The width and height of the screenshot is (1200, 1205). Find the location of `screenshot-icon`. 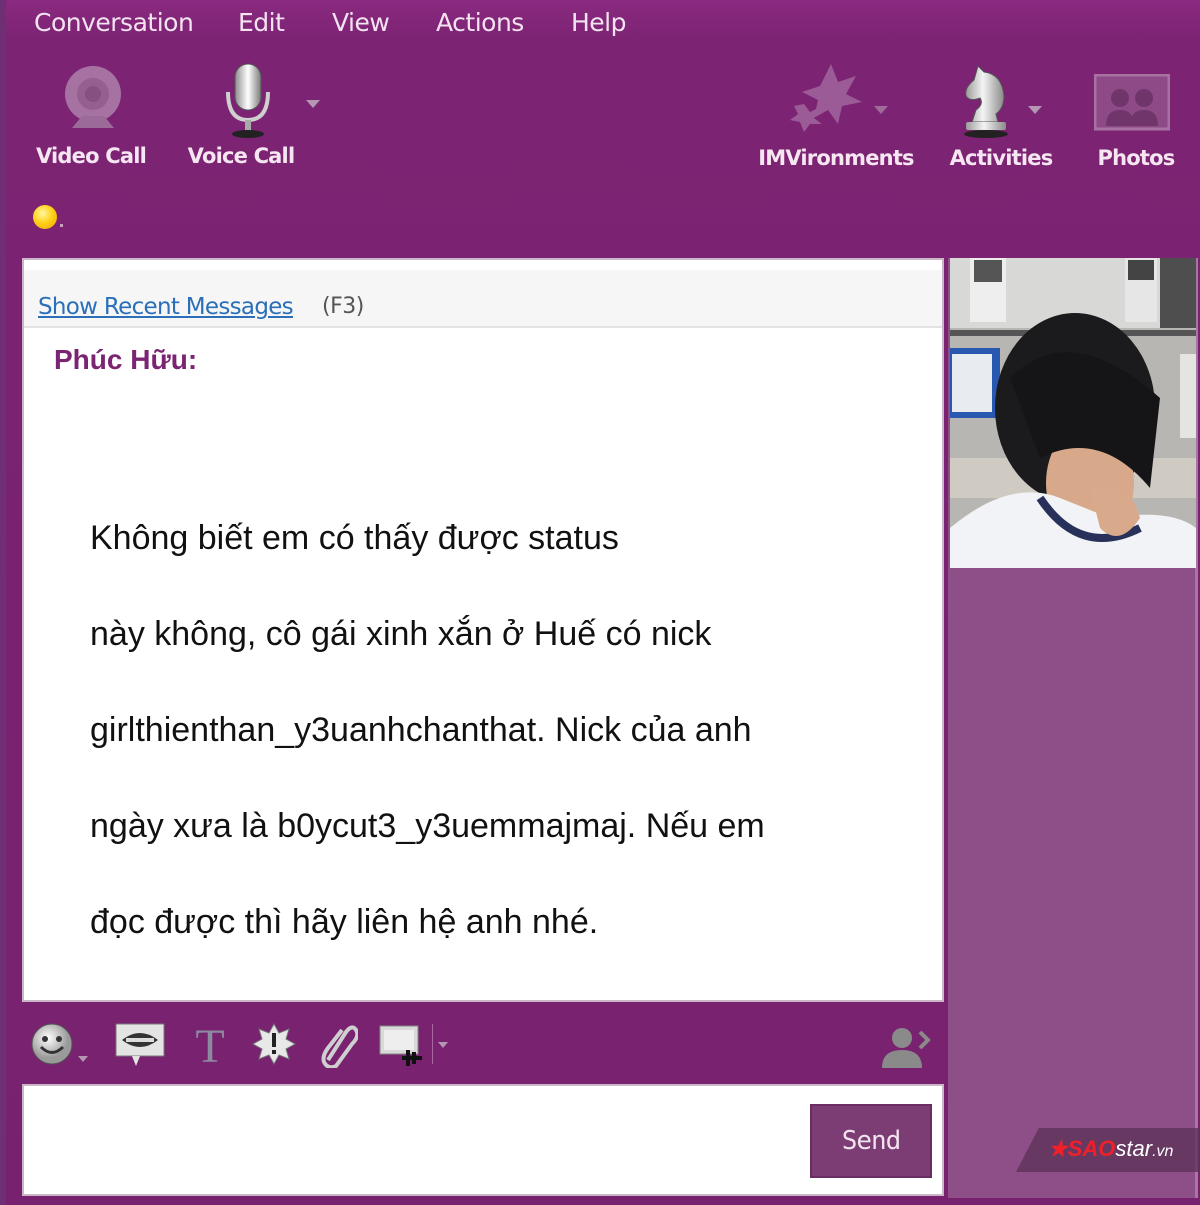

screenshot-icon is located at coordinates (404, 1046).